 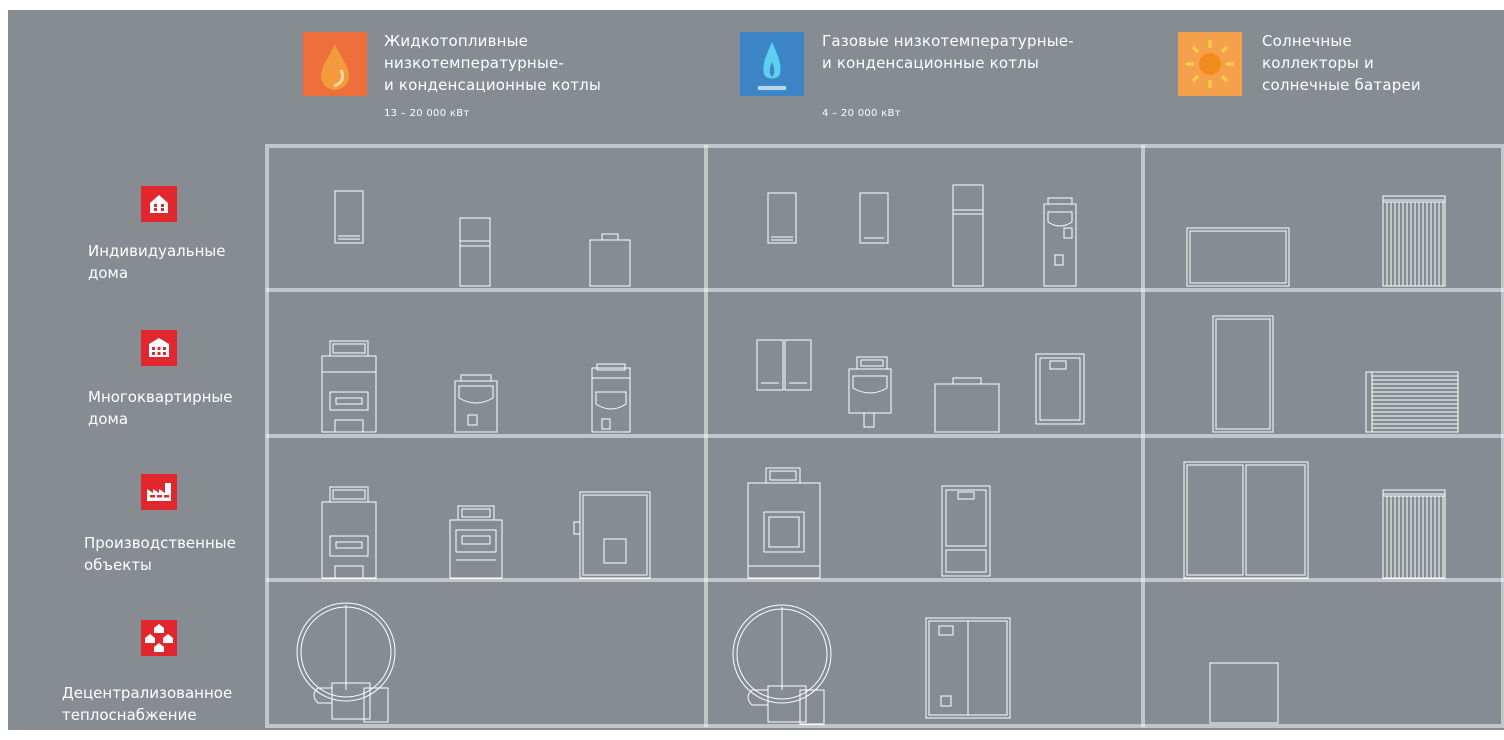 What do you see at coordinates (968, 668) in the screenshot?
I see `industrial-cabinet-boiler-drawing` at bounding box center [968, 668].